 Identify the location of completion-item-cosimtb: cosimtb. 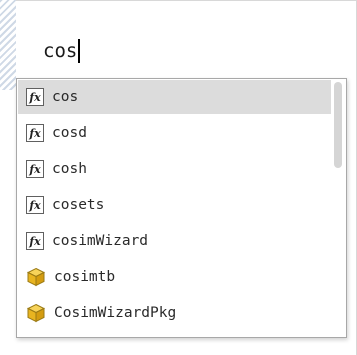
(174, 277).